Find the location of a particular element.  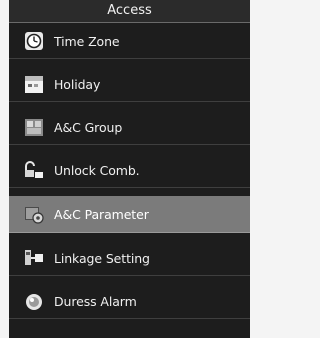

menu-item-ac-group: A&C Group is located at coordinates (129, 127).